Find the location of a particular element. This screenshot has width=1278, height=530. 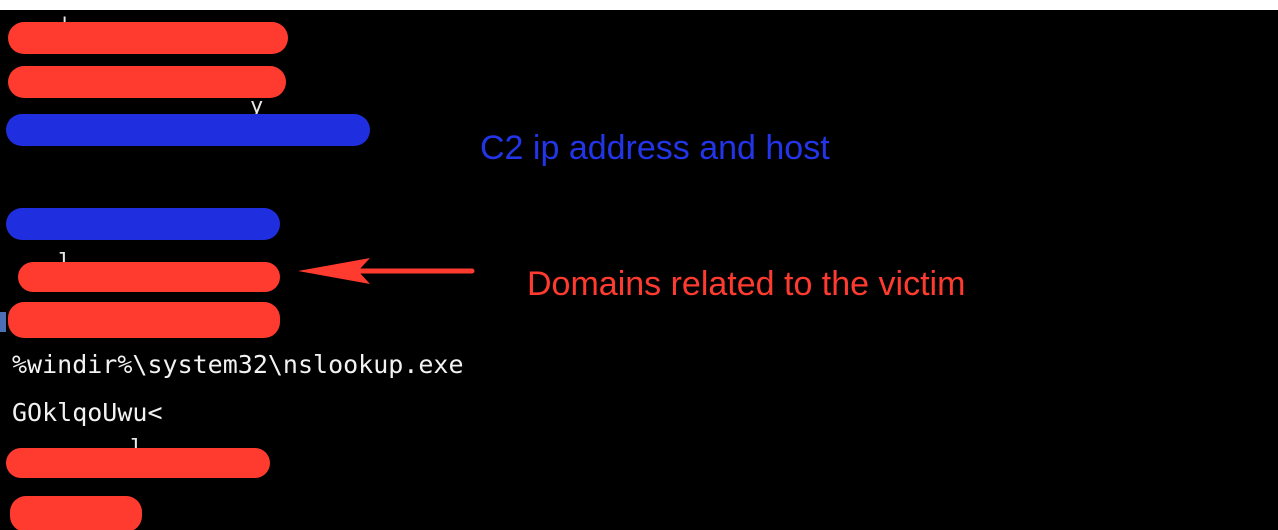

c2-annotation-label: C2 ip address and host is located at coordinates (655, 148).